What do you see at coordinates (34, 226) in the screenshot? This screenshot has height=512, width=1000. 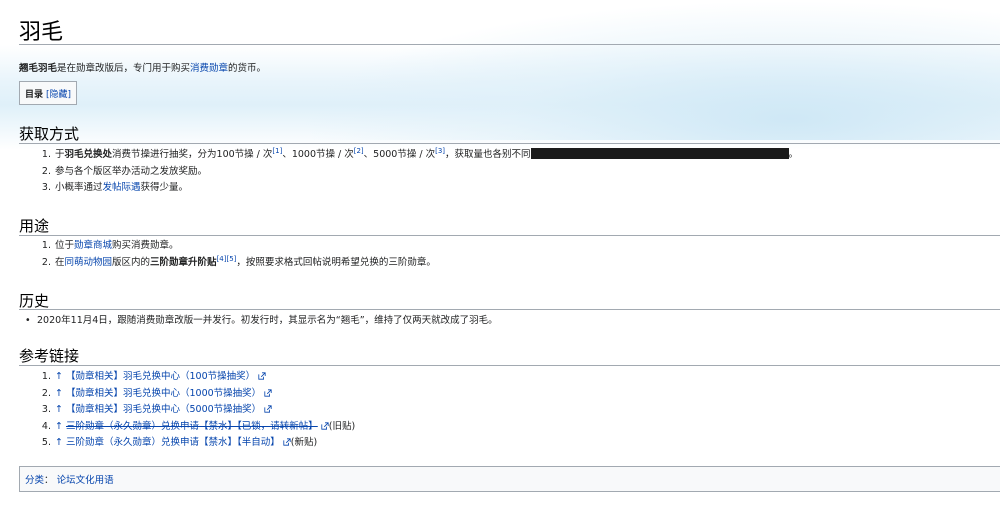 I see `section-heading-usage: 用途` at bounding box center [34, 226].